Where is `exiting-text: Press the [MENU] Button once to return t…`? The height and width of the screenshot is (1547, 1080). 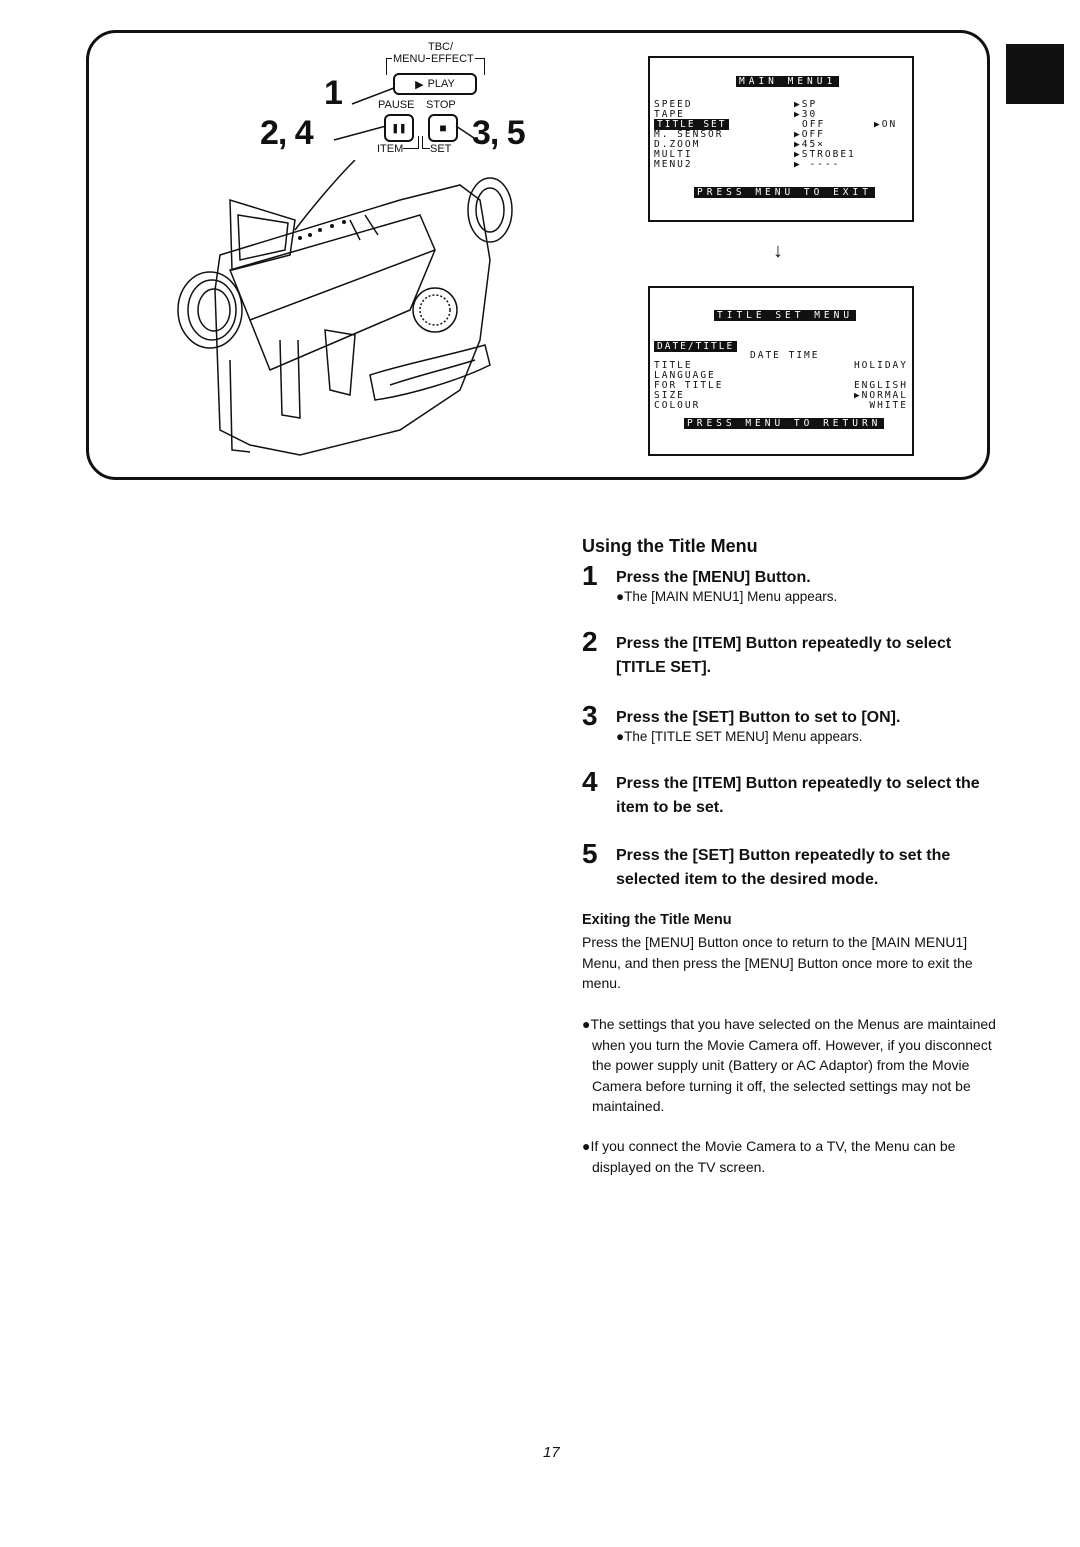 exiting-text: Press the [MENU] Button once to return t… is located at coordinates (777, 962).